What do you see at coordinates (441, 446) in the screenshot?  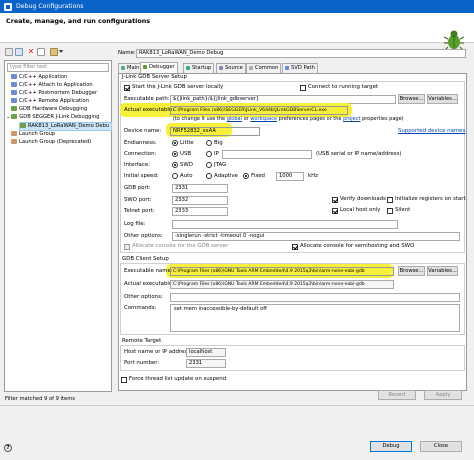 I see `close-button: Close` at bounding box center [441, 446].